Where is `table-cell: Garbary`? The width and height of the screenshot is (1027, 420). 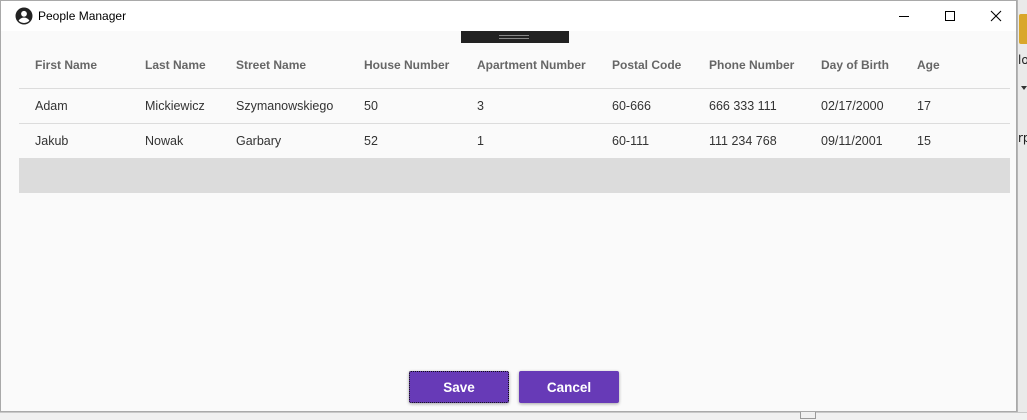 table-cell: Garbary is located at coordinates (258, 141).